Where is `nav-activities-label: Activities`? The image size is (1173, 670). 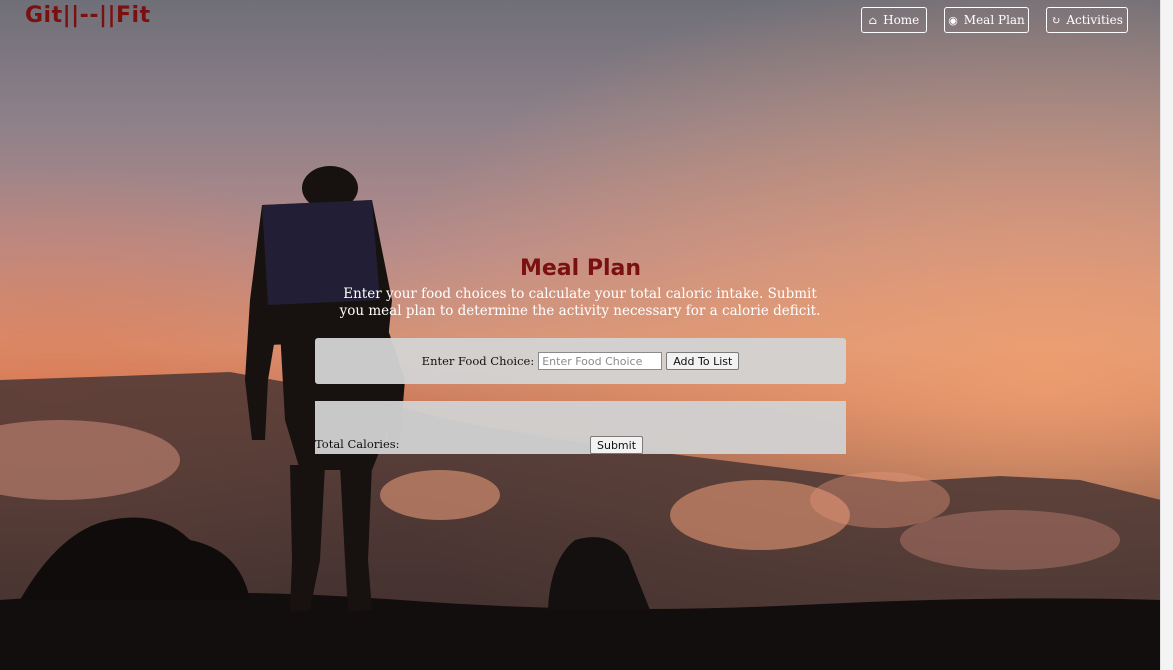
nav-activities-label: Activities is located at coordinates (1094, 20).